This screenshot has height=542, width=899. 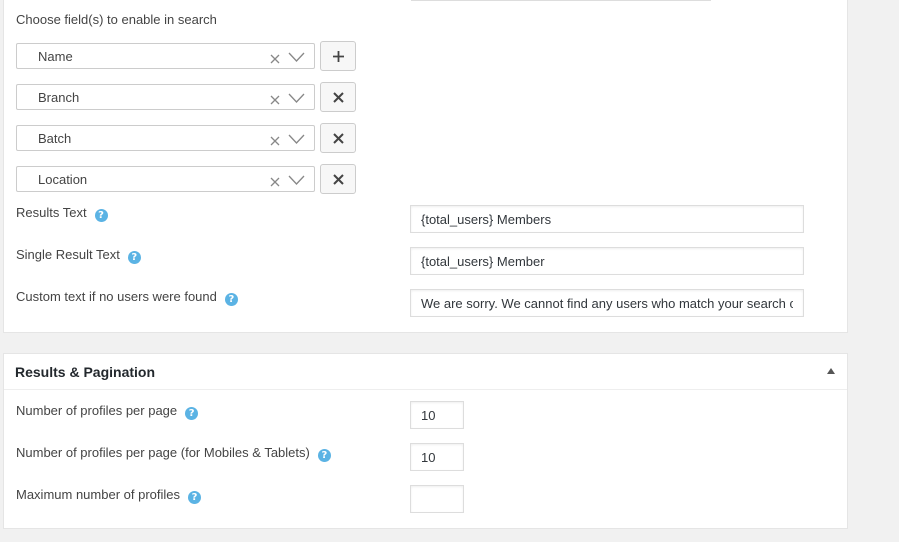 I want to click on single-result-text-label-text: Single Result Text, so click(x=68, y=254).